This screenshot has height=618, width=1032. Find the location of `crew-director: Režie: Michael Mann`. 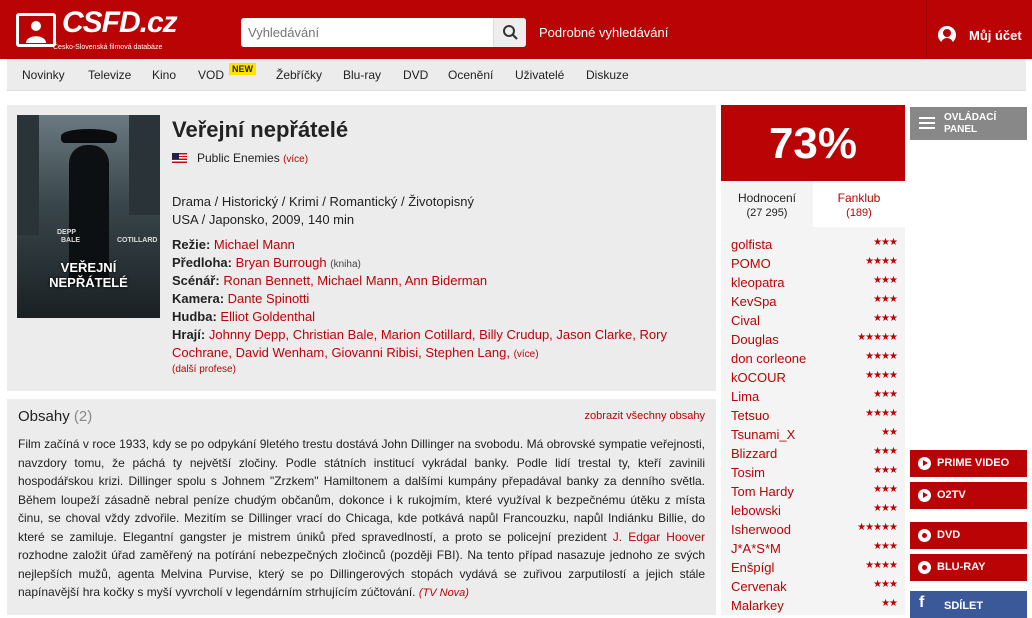

crew-director: Režie: Michael Mann is located at coordinates (432, 245).